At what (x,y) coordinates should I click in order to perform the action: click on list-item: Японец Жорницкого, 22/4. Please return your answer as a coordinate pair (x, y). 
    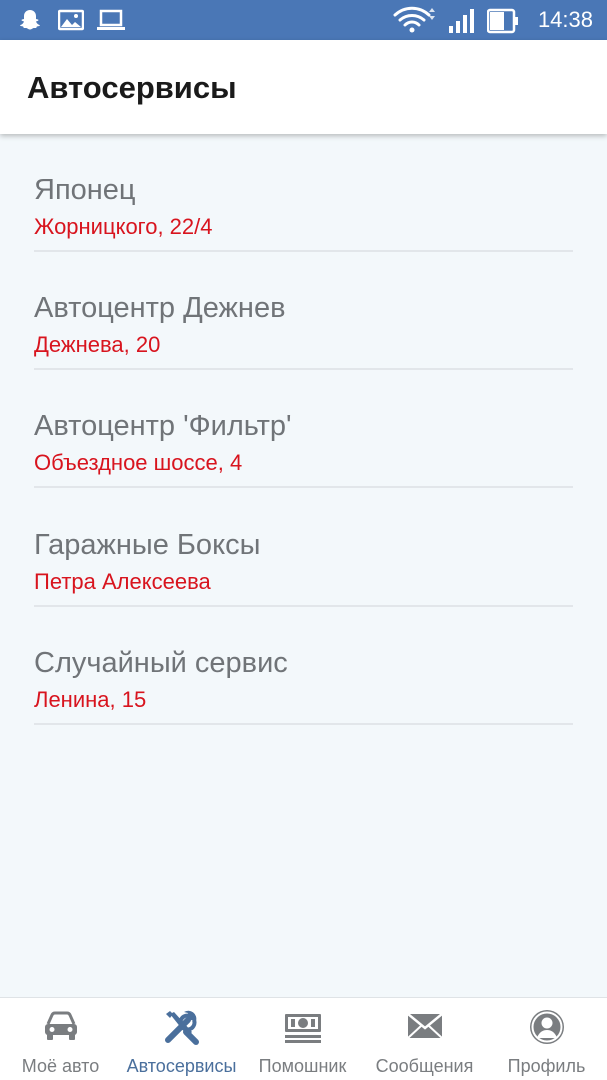
    Looking at the image, I should click on (303, 193).